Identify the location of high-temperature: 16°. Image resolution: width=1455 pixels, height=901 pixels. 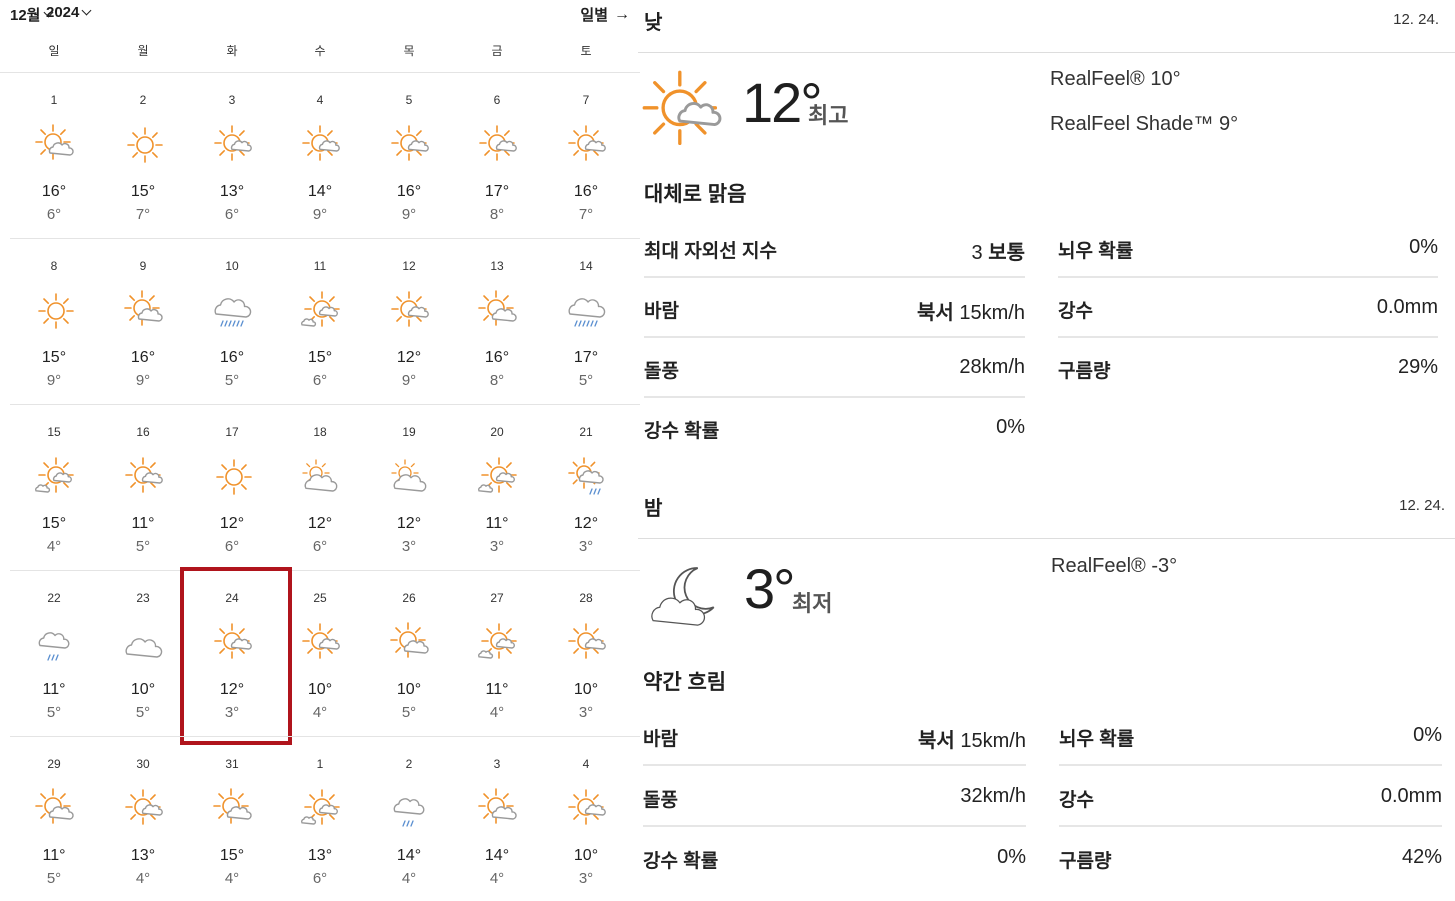
(497, 357).